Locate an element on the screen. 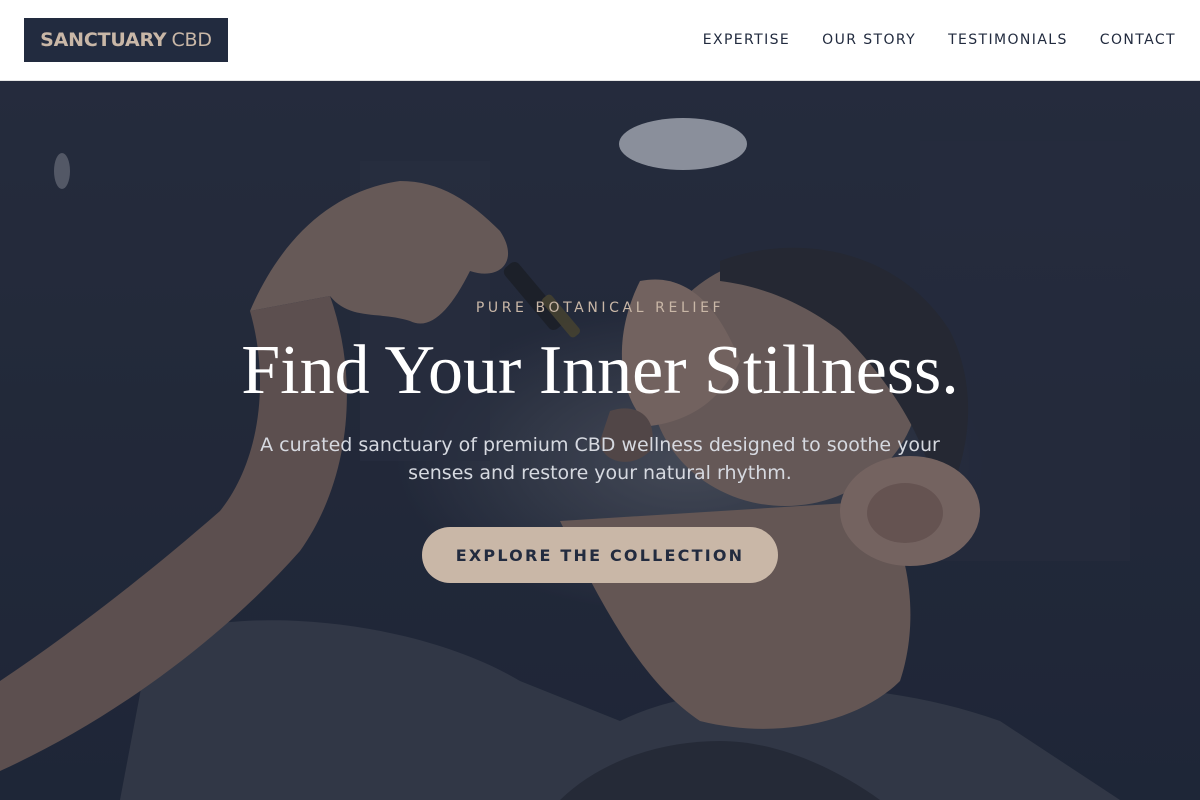 The width and height of the screenshot is (1200, 800). logo: SANCTUARY CBD is located at coordinates (126, 40).